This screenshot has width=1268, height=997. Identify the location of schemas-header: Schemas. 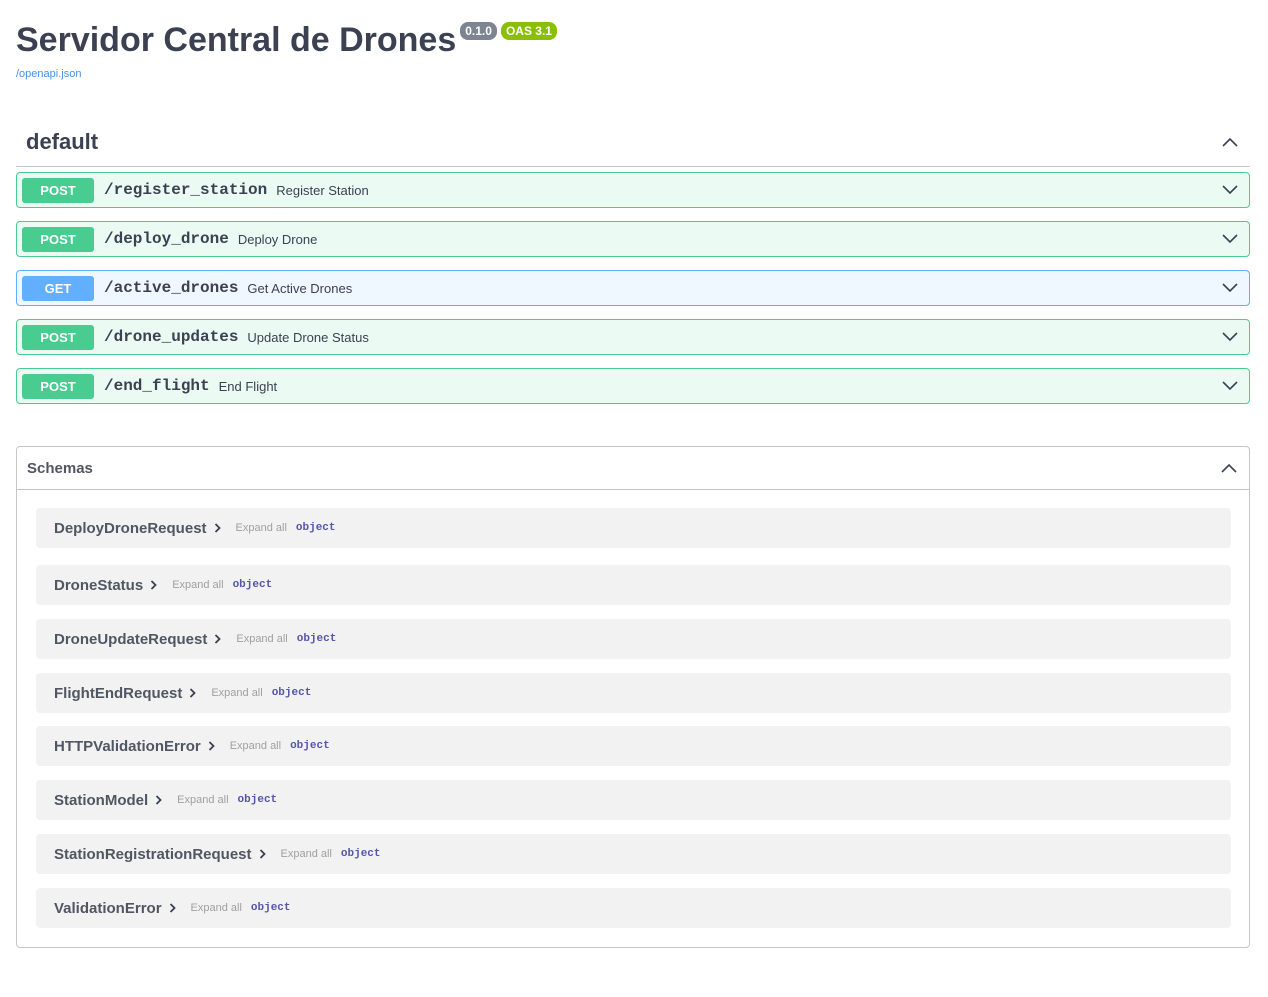
(633, 468).